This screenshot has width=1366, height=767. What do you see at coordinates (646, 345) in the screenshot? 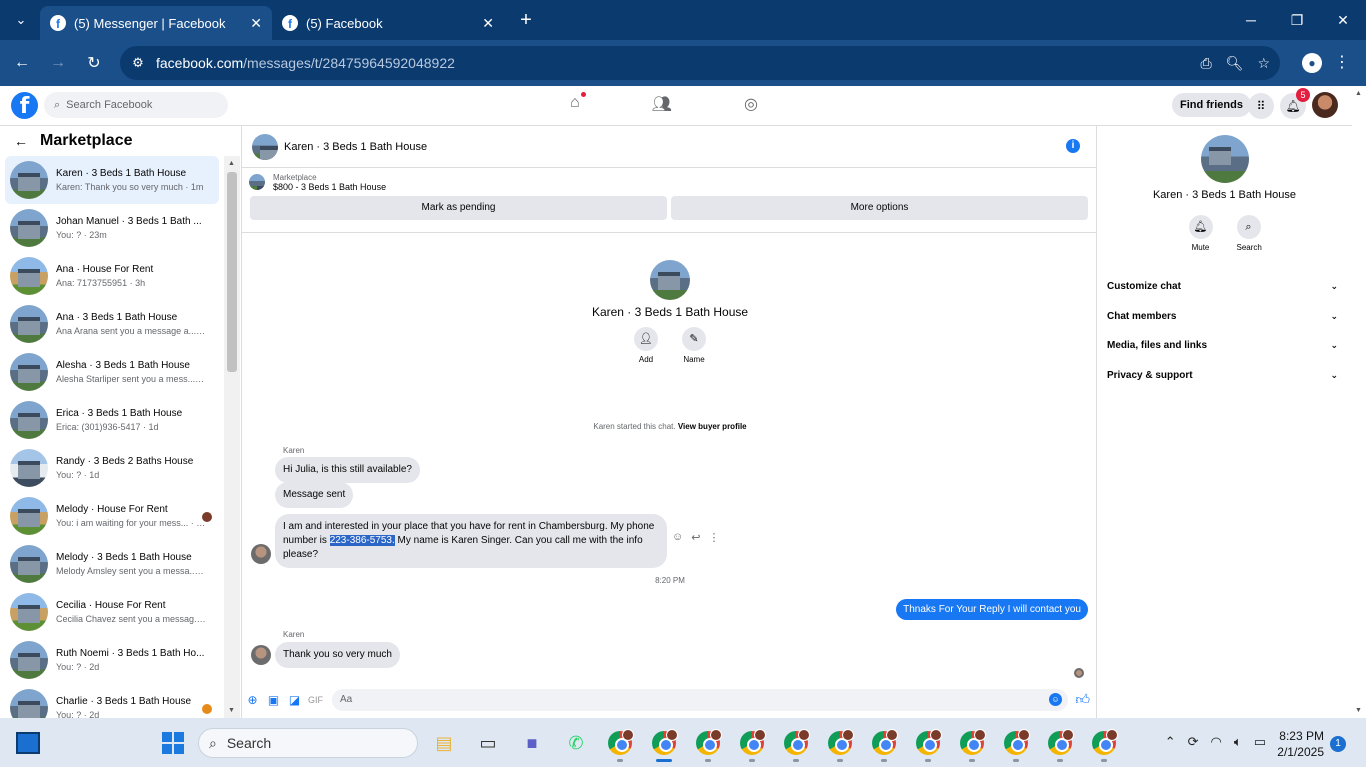
I see `add-person-button: 👤︎ Add` at bounding box center [646, 345].